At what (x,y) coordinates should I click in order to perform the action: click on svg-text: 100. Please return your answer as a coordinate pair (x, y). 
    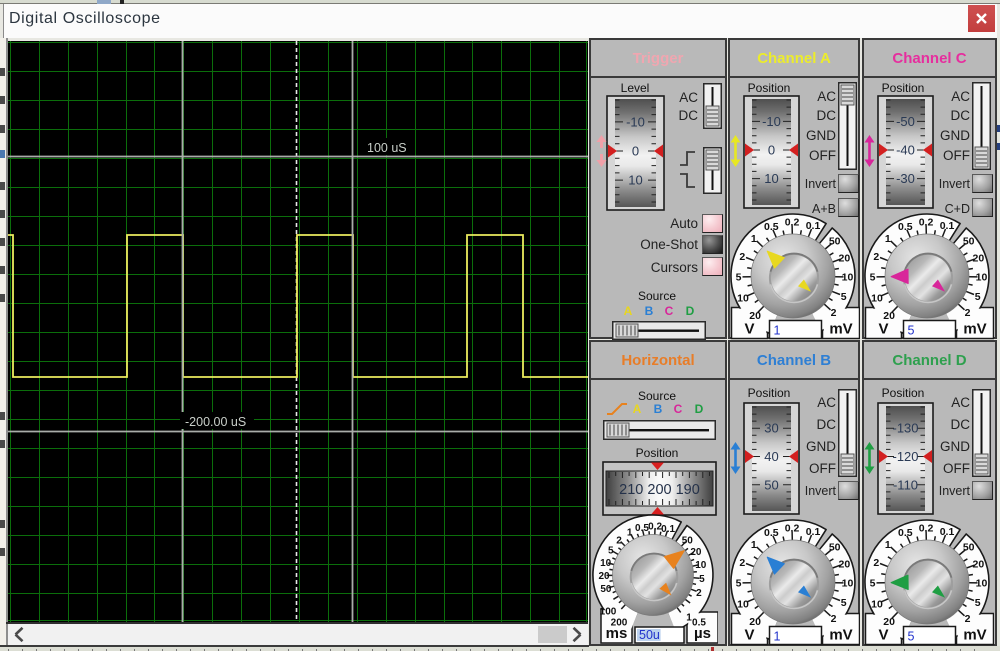
    Looking at the image, I should click on (608, 612).